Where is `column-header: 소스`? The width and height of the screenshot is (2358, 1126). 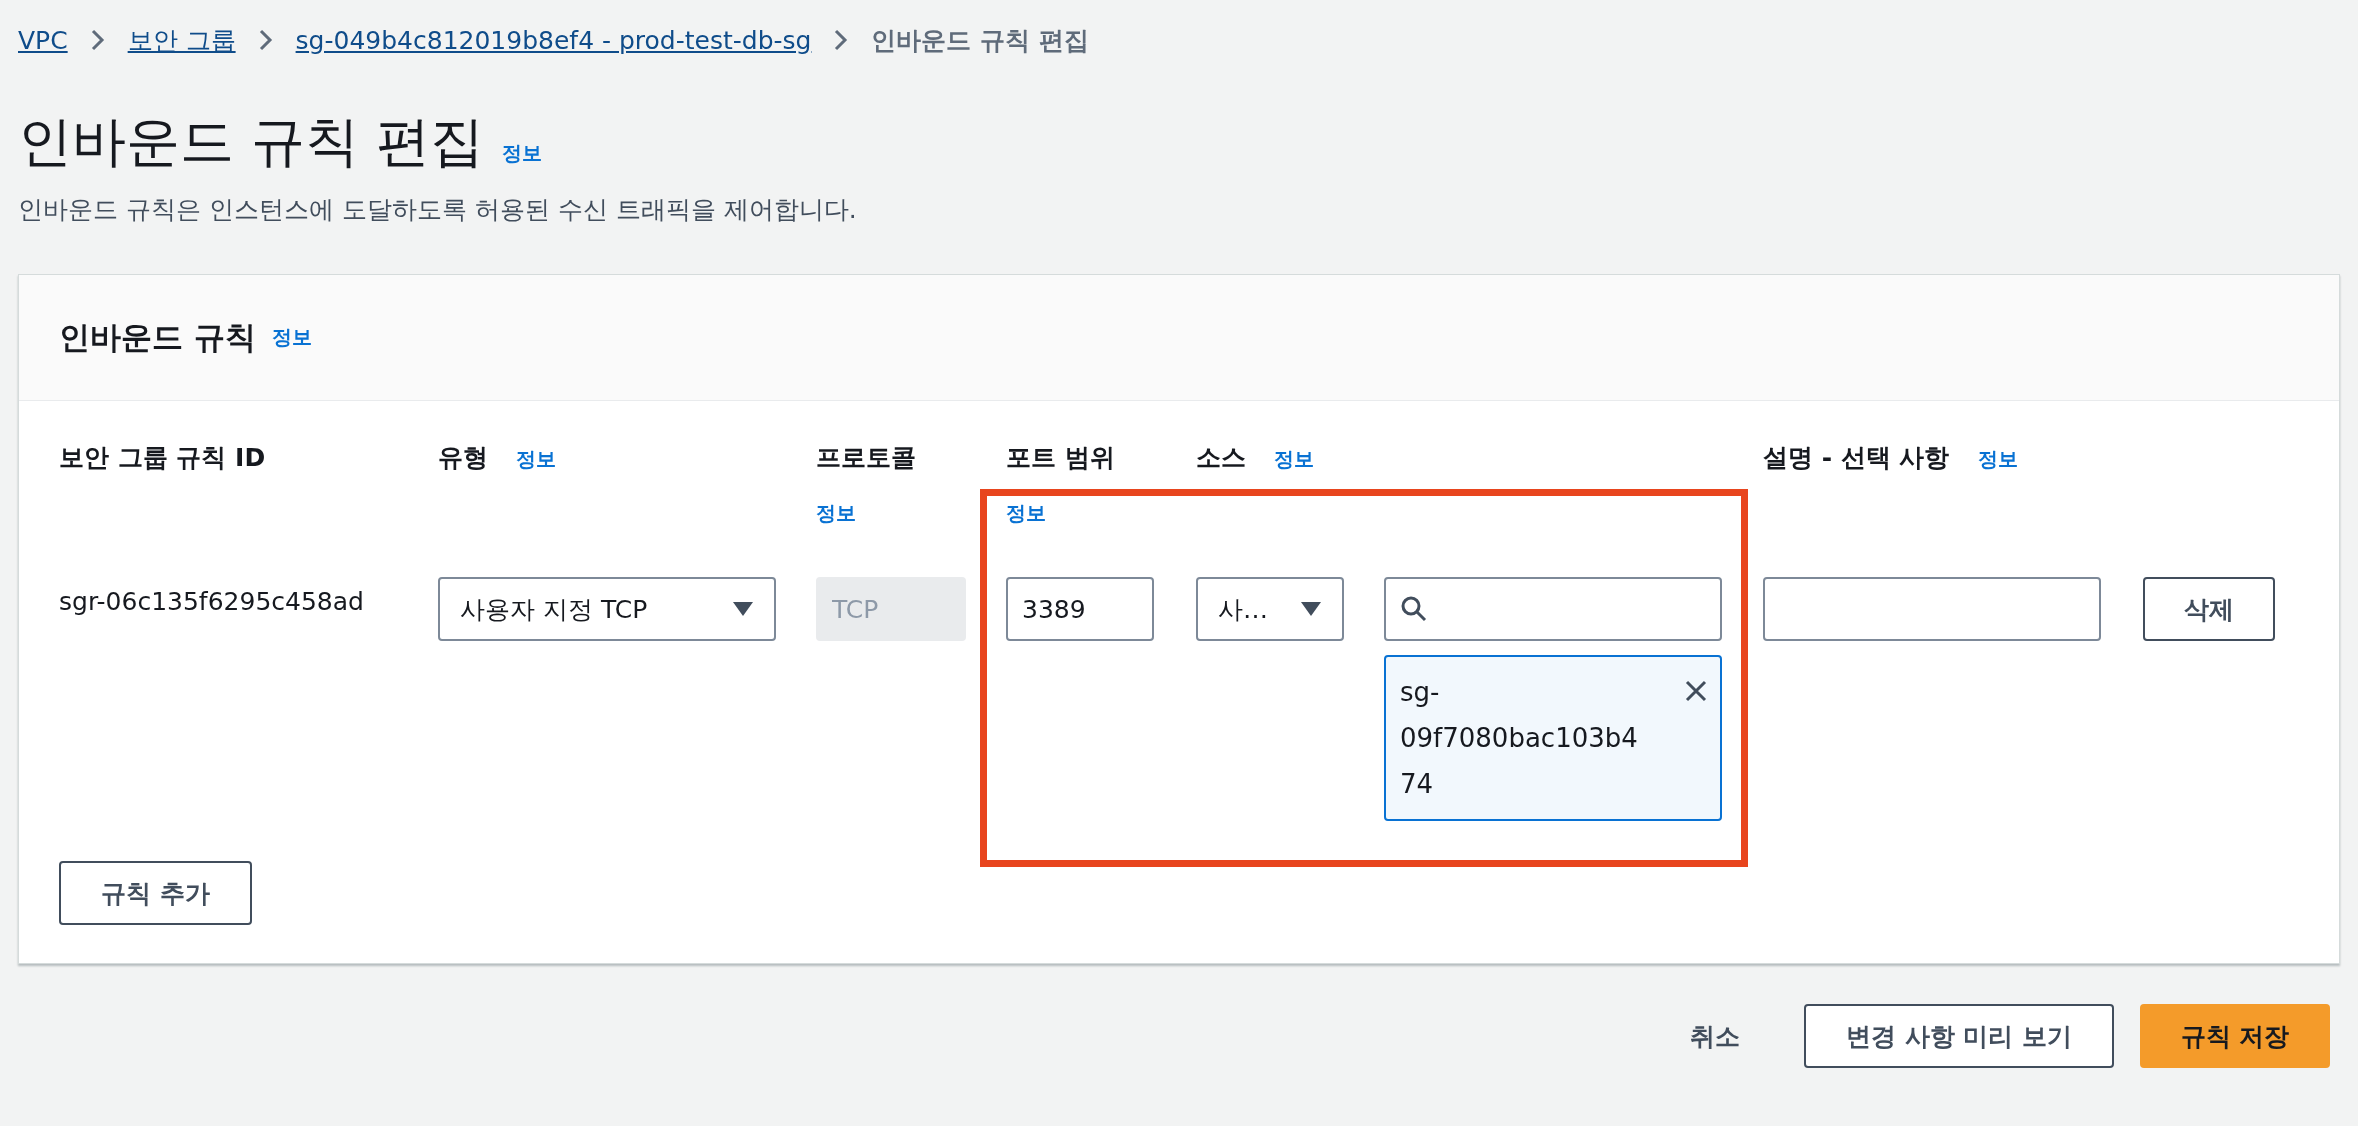 column-header: 소스 is located at coordinates (1221, 458).